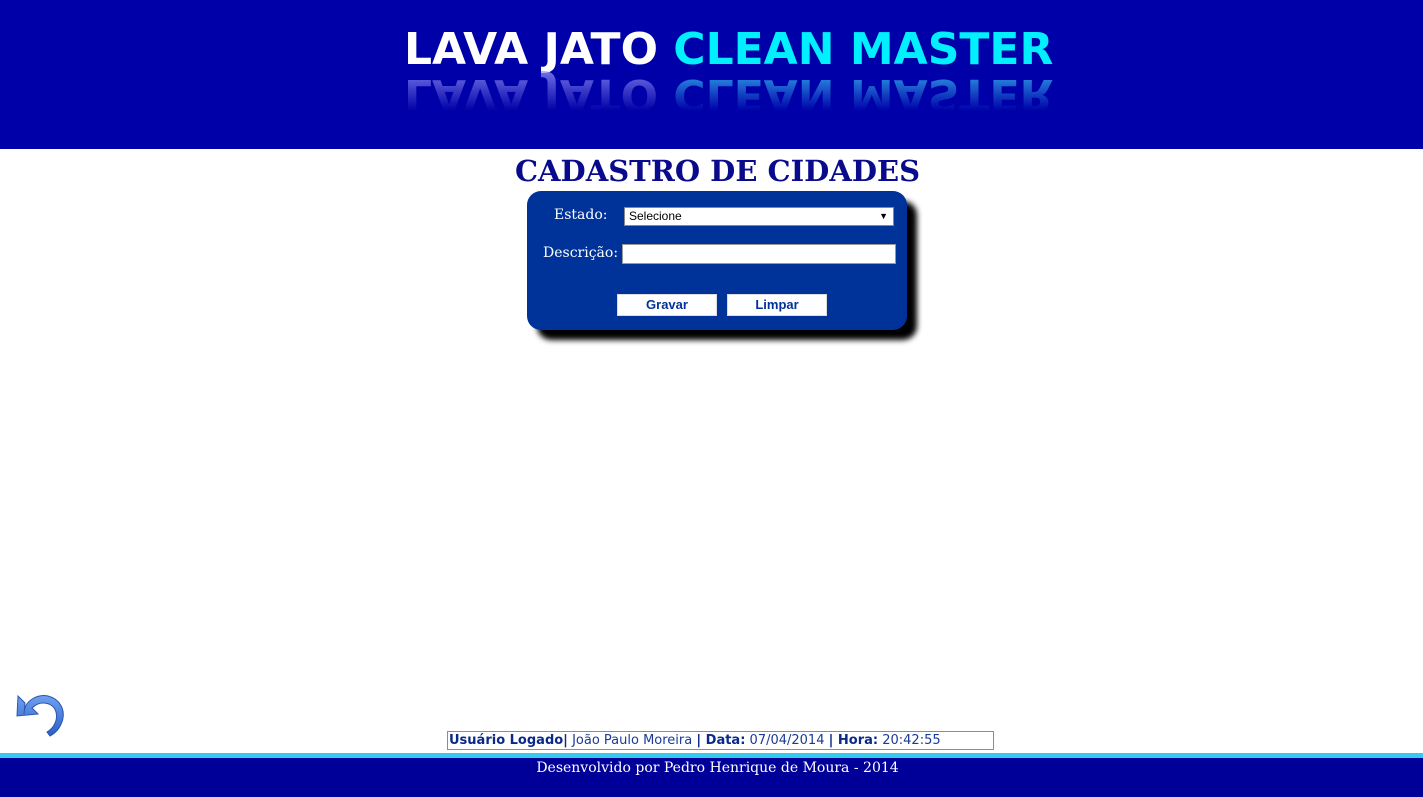 The height and width of the screenshot is (797, 1423). I want to click on logo-text: LAVA JATO CLEAN MASTER, so click(728, 49).